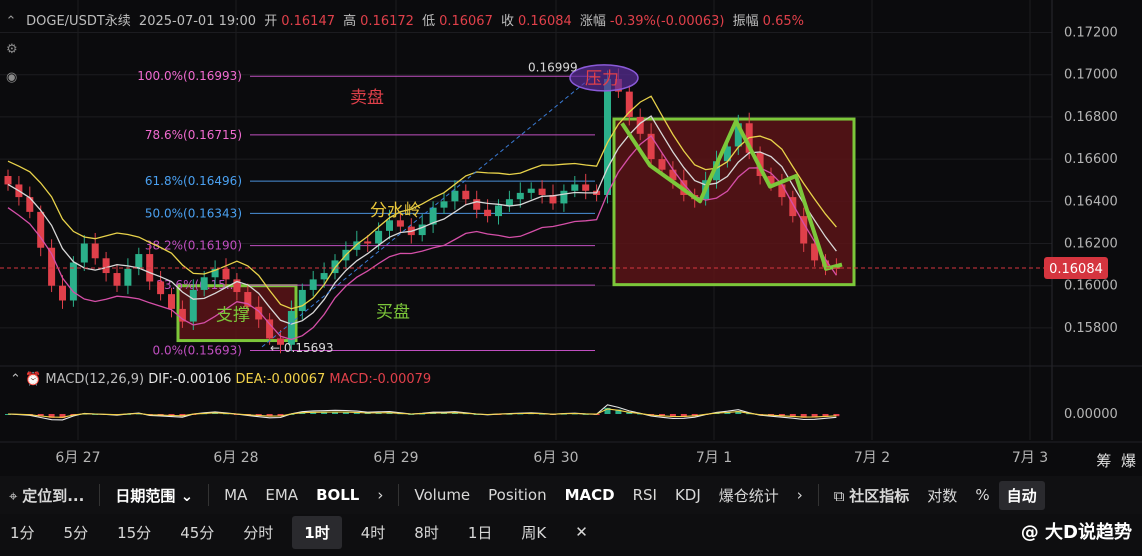 Image resolution: width=1142 pixels, height=556 pixels. What do you see at coordinates (373, 532) in the screenshot?
I see `interval-4h: 4时` at bounding box center [373, 532].